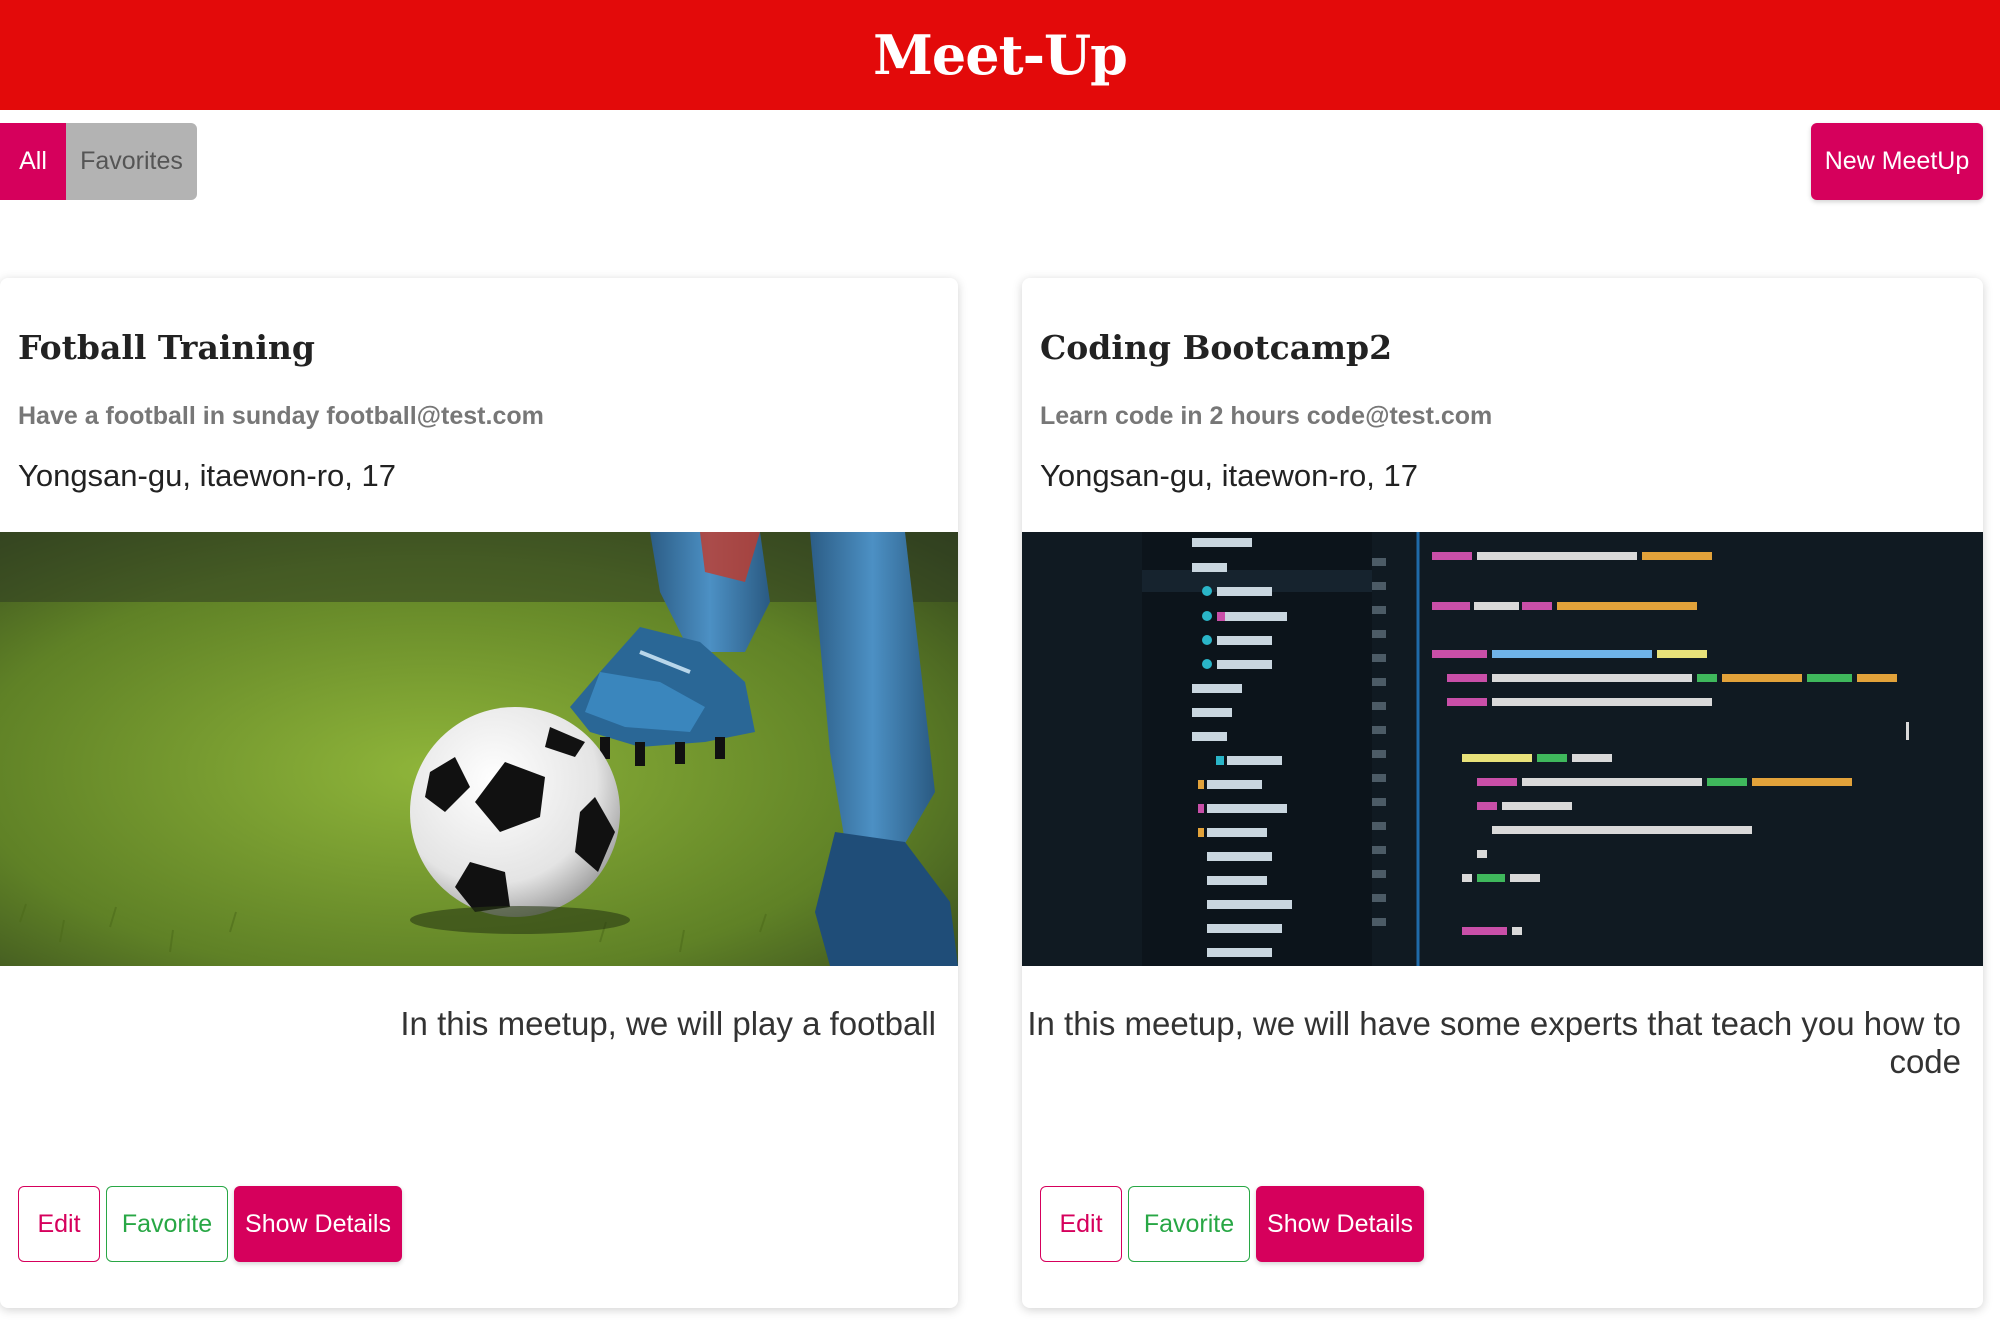  What do you see at coordinates (1266, 416) in the screenshot?
I see `meetup-subtitle: Learn code in 2 hours code@test.com` at bounding box center [1266, 416].